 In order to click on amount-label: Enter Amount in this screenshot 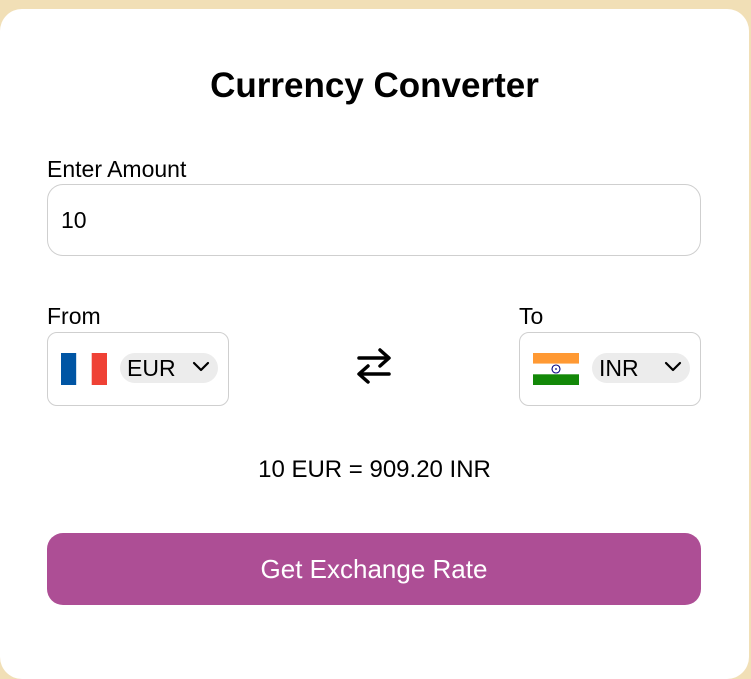, I will do `click(117, 169)`.